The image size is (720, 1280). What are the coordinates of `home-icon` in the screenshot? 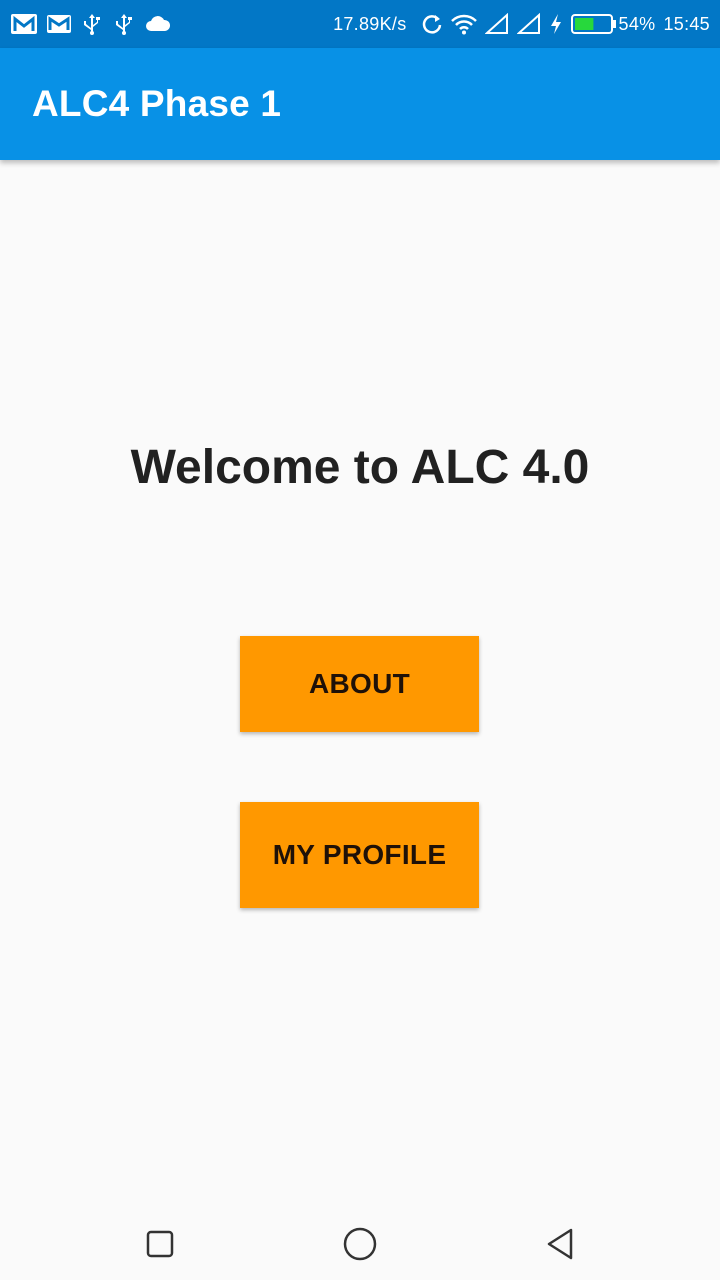 It's located at (360, 1244).